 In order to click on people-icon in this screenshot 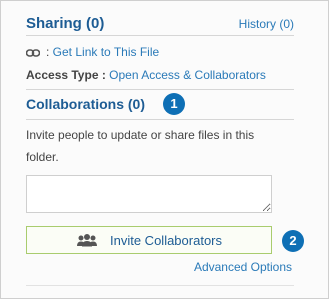, I will do `click(87, 240)`.